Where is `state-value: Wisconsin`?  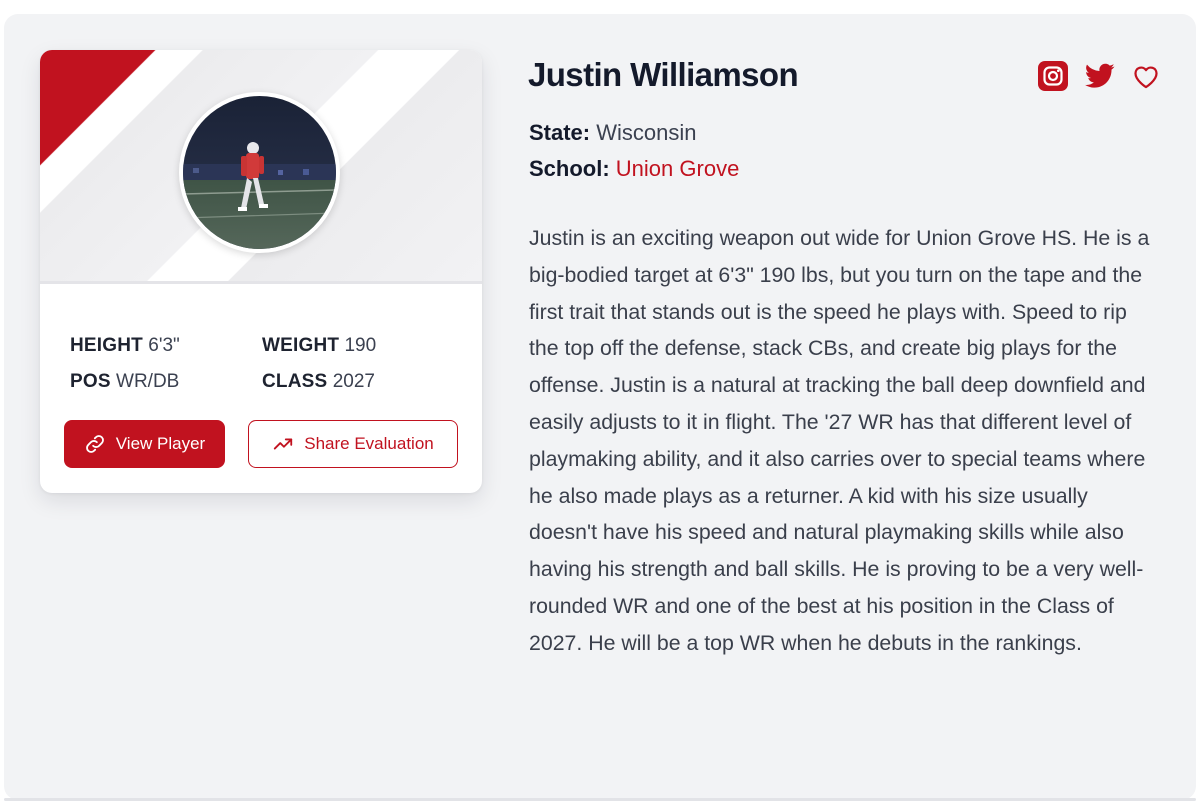
state-value: Wisconsin is located at coordinates (646, 132).